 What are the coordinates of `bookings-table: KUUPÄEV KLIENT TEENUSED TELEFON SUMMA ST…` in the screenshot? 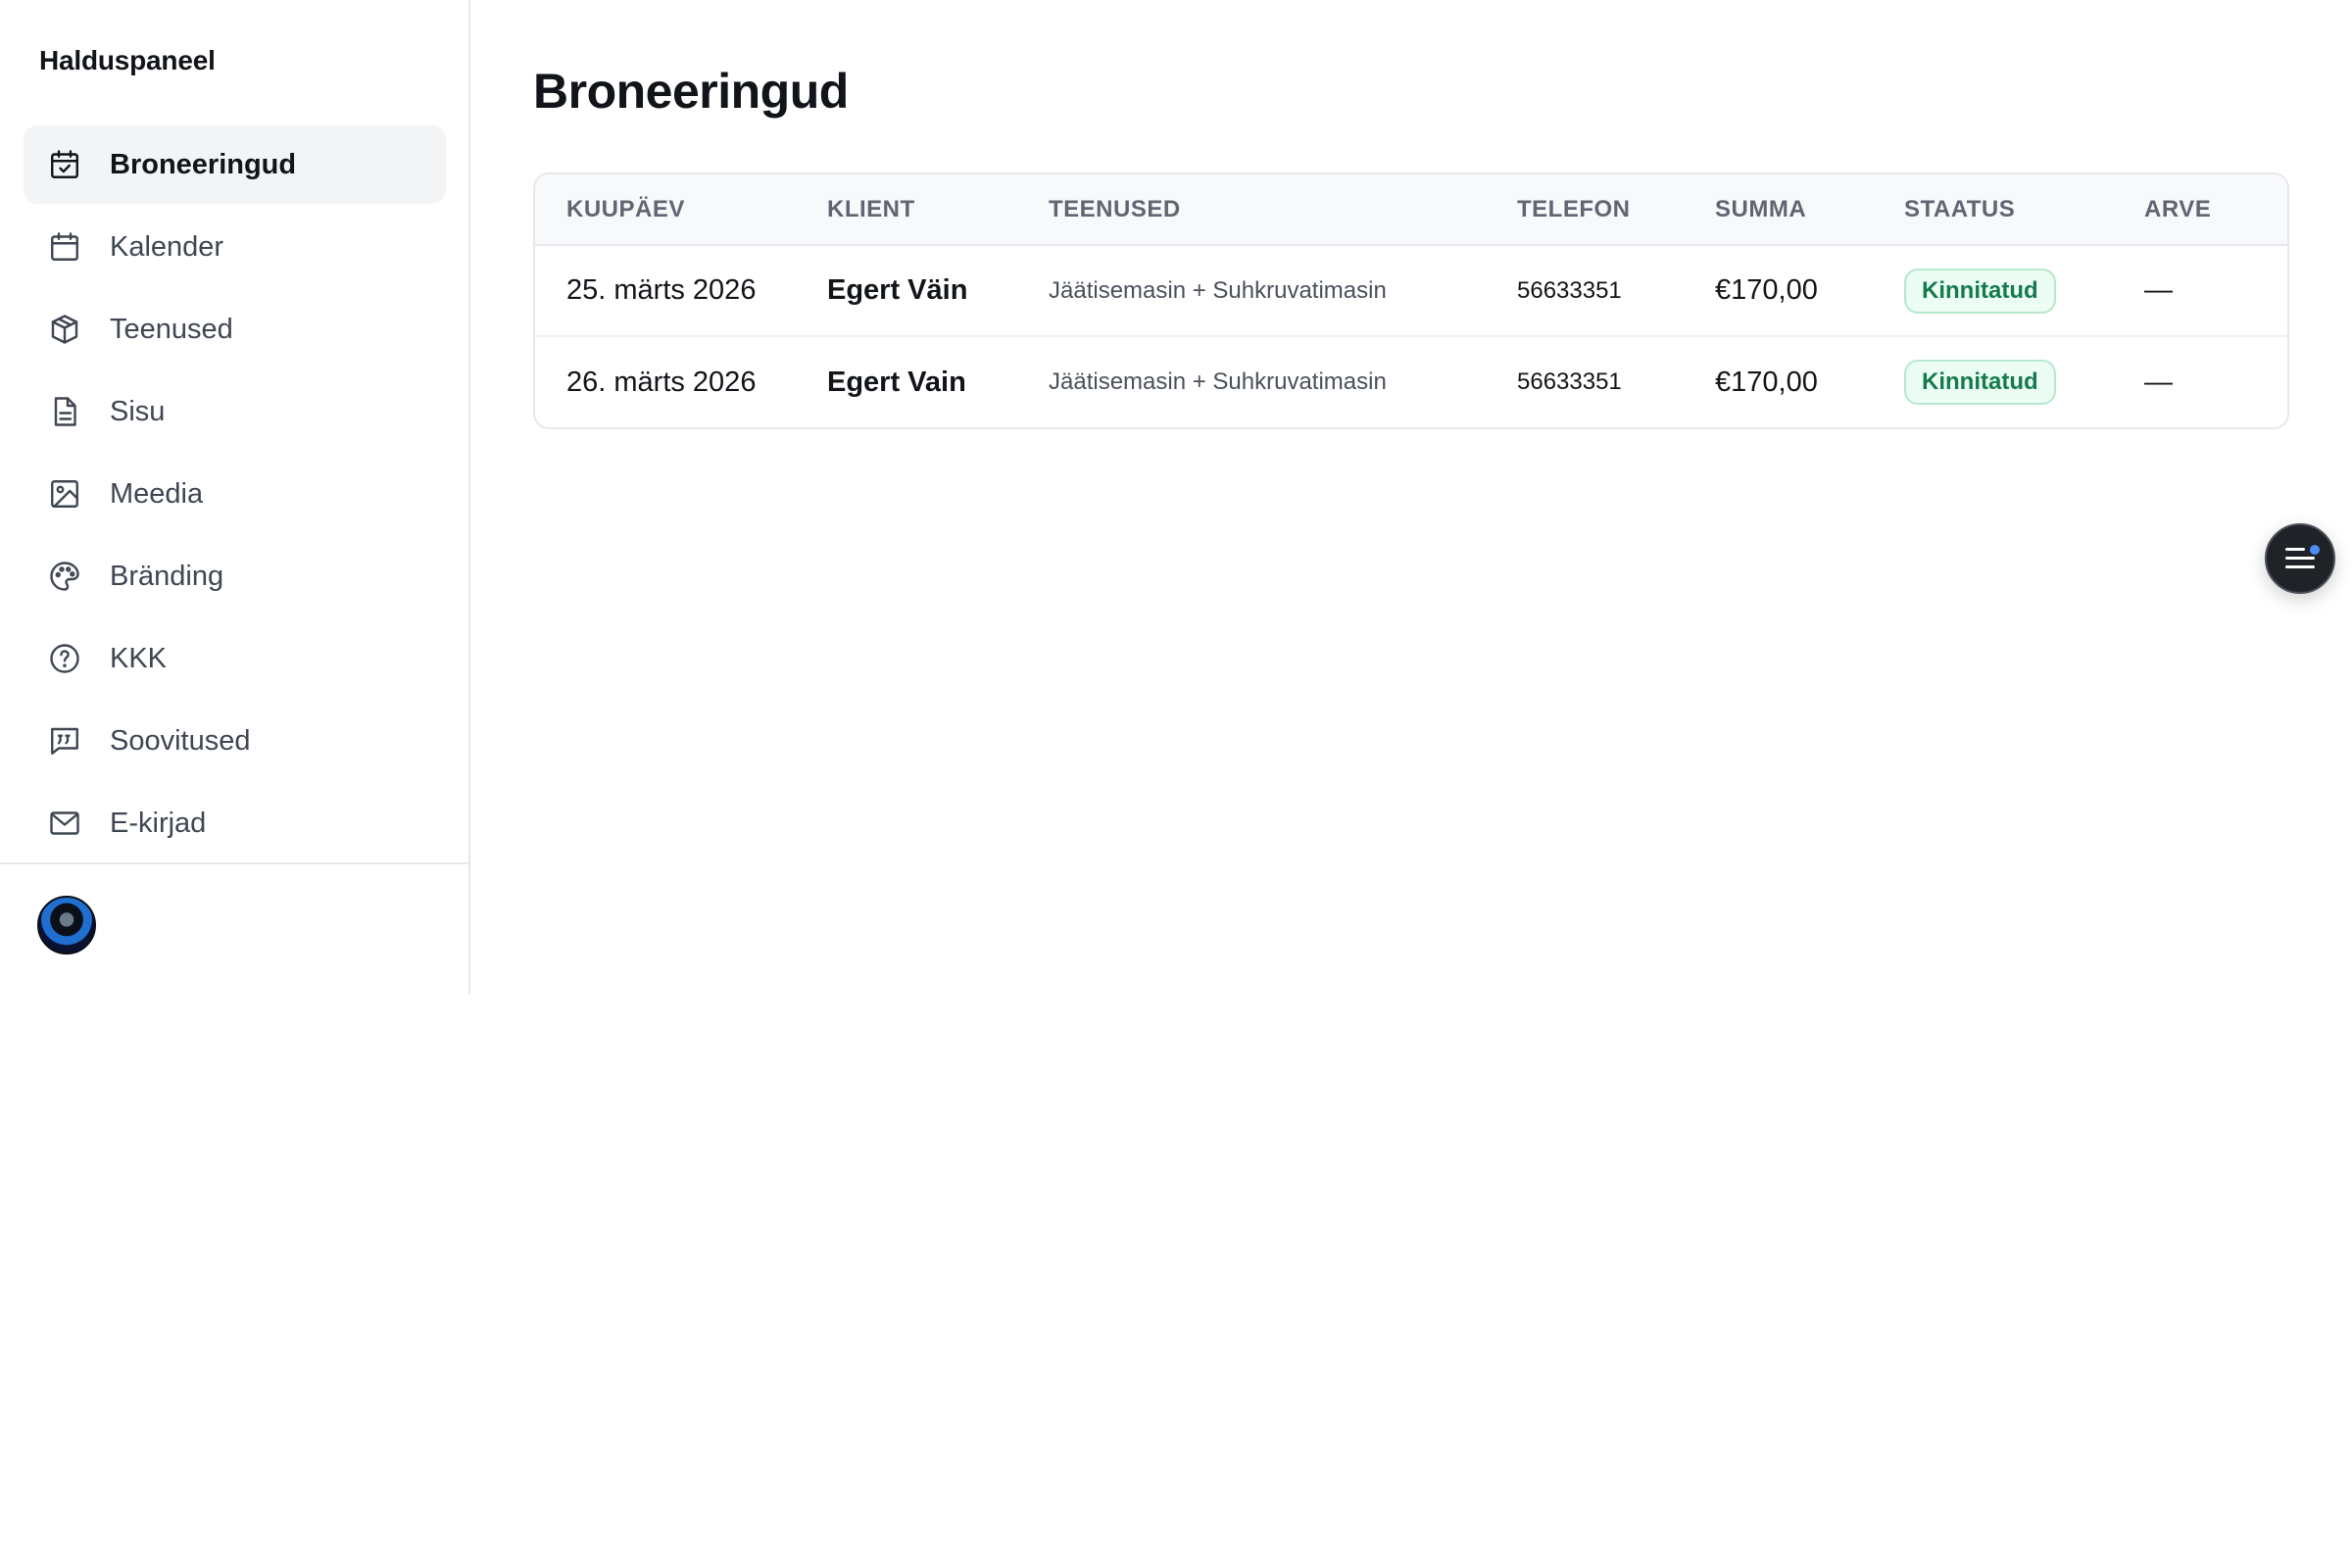 It's located at (1411, 300).